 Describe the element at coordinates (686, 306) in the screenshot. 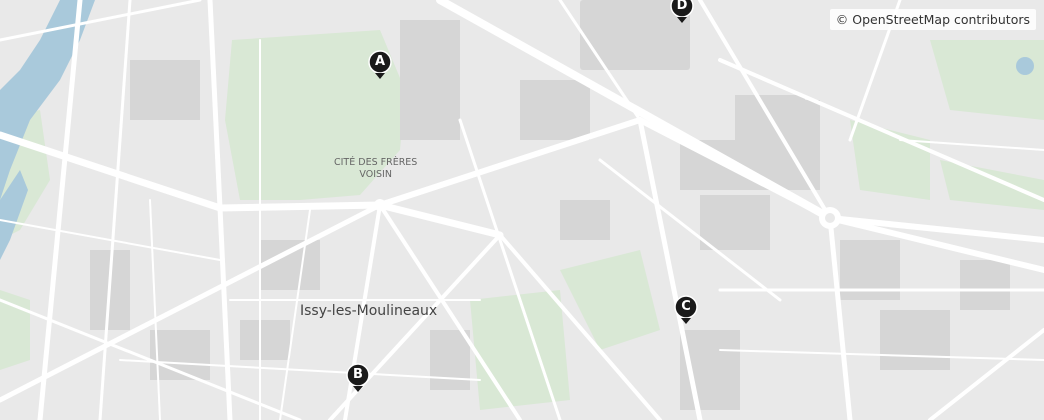

I see `marker-label: C` at that location.